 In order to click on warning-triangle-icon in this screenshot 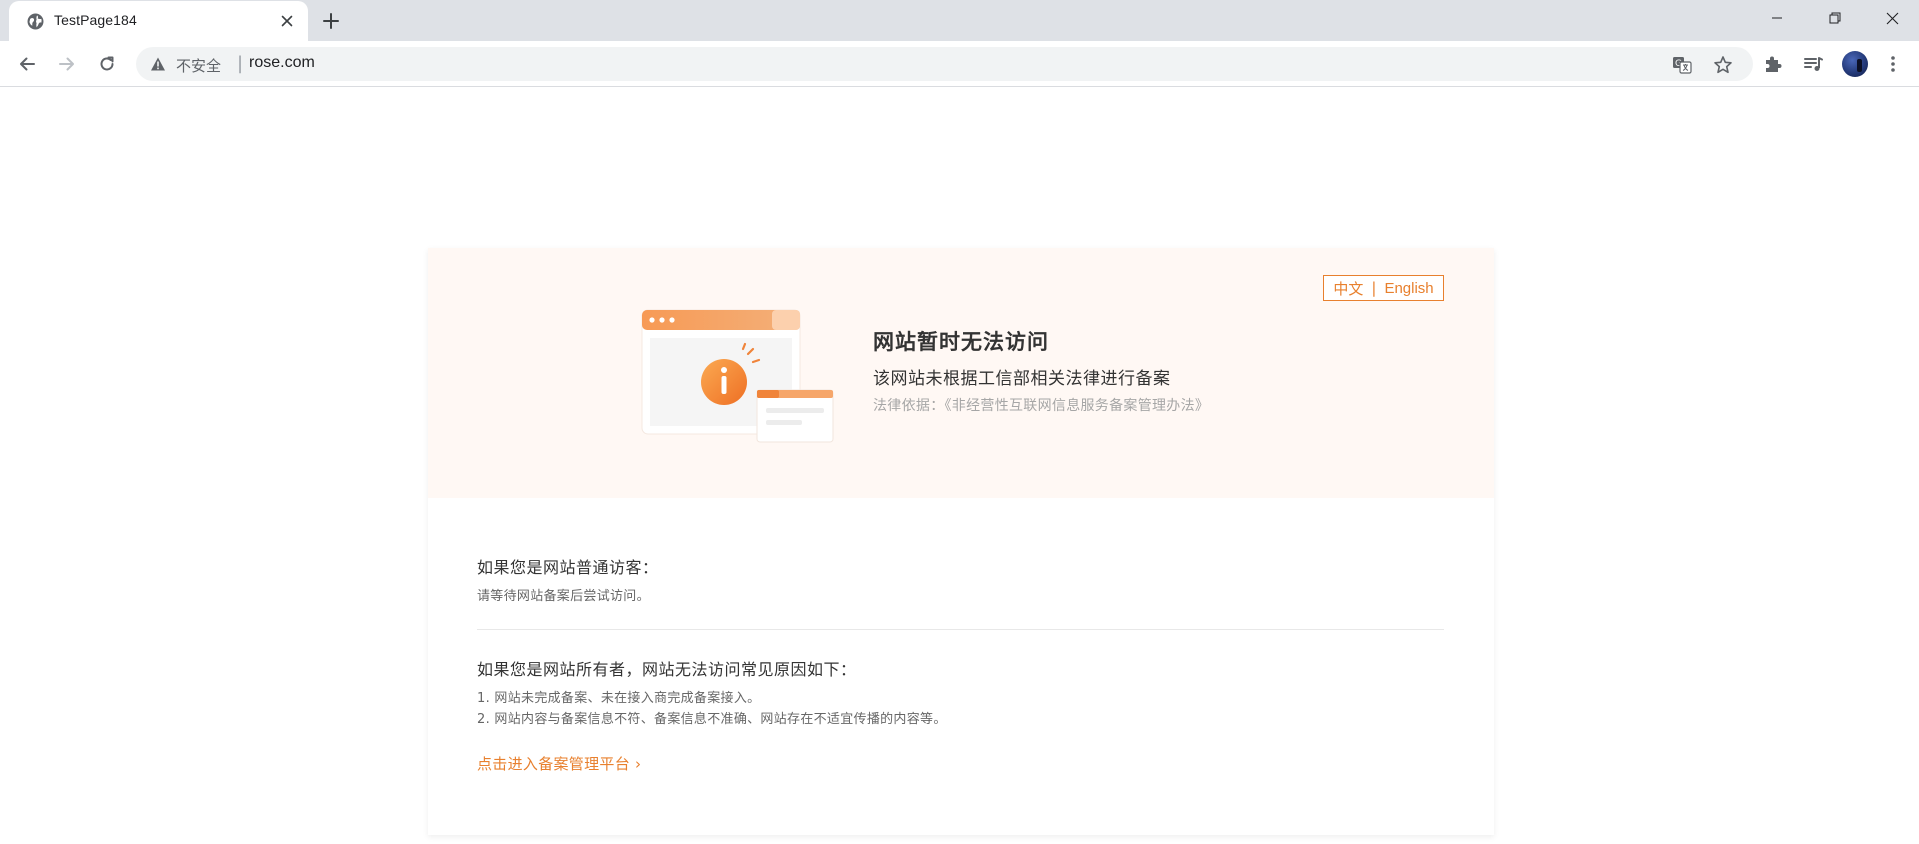, I will do `click(158, 64)`.